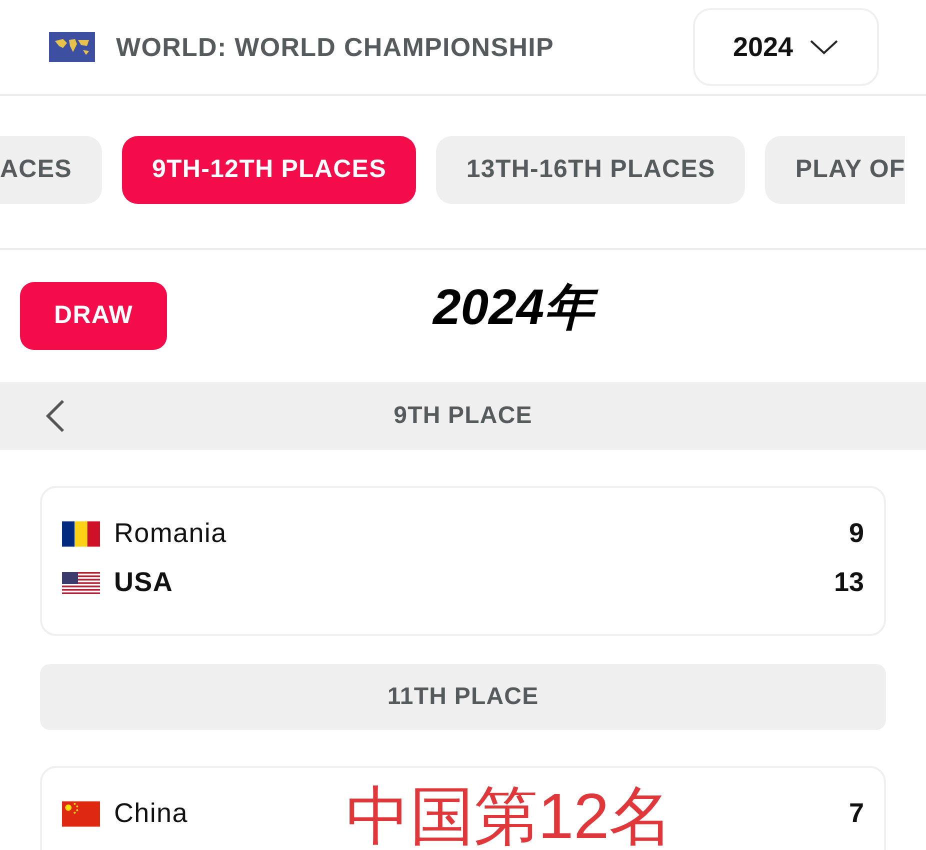 The width and height of the screenshot is (926, 850). I want to click on year-dropdown: 2024, so click(786, 47).